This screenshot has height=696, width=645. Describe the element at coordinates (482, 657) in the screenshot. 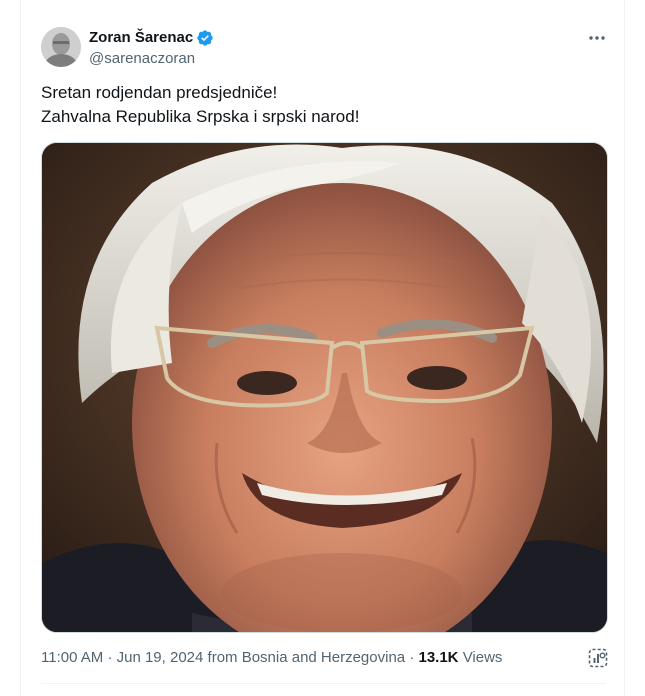

I see `views-label: Views` at that location.